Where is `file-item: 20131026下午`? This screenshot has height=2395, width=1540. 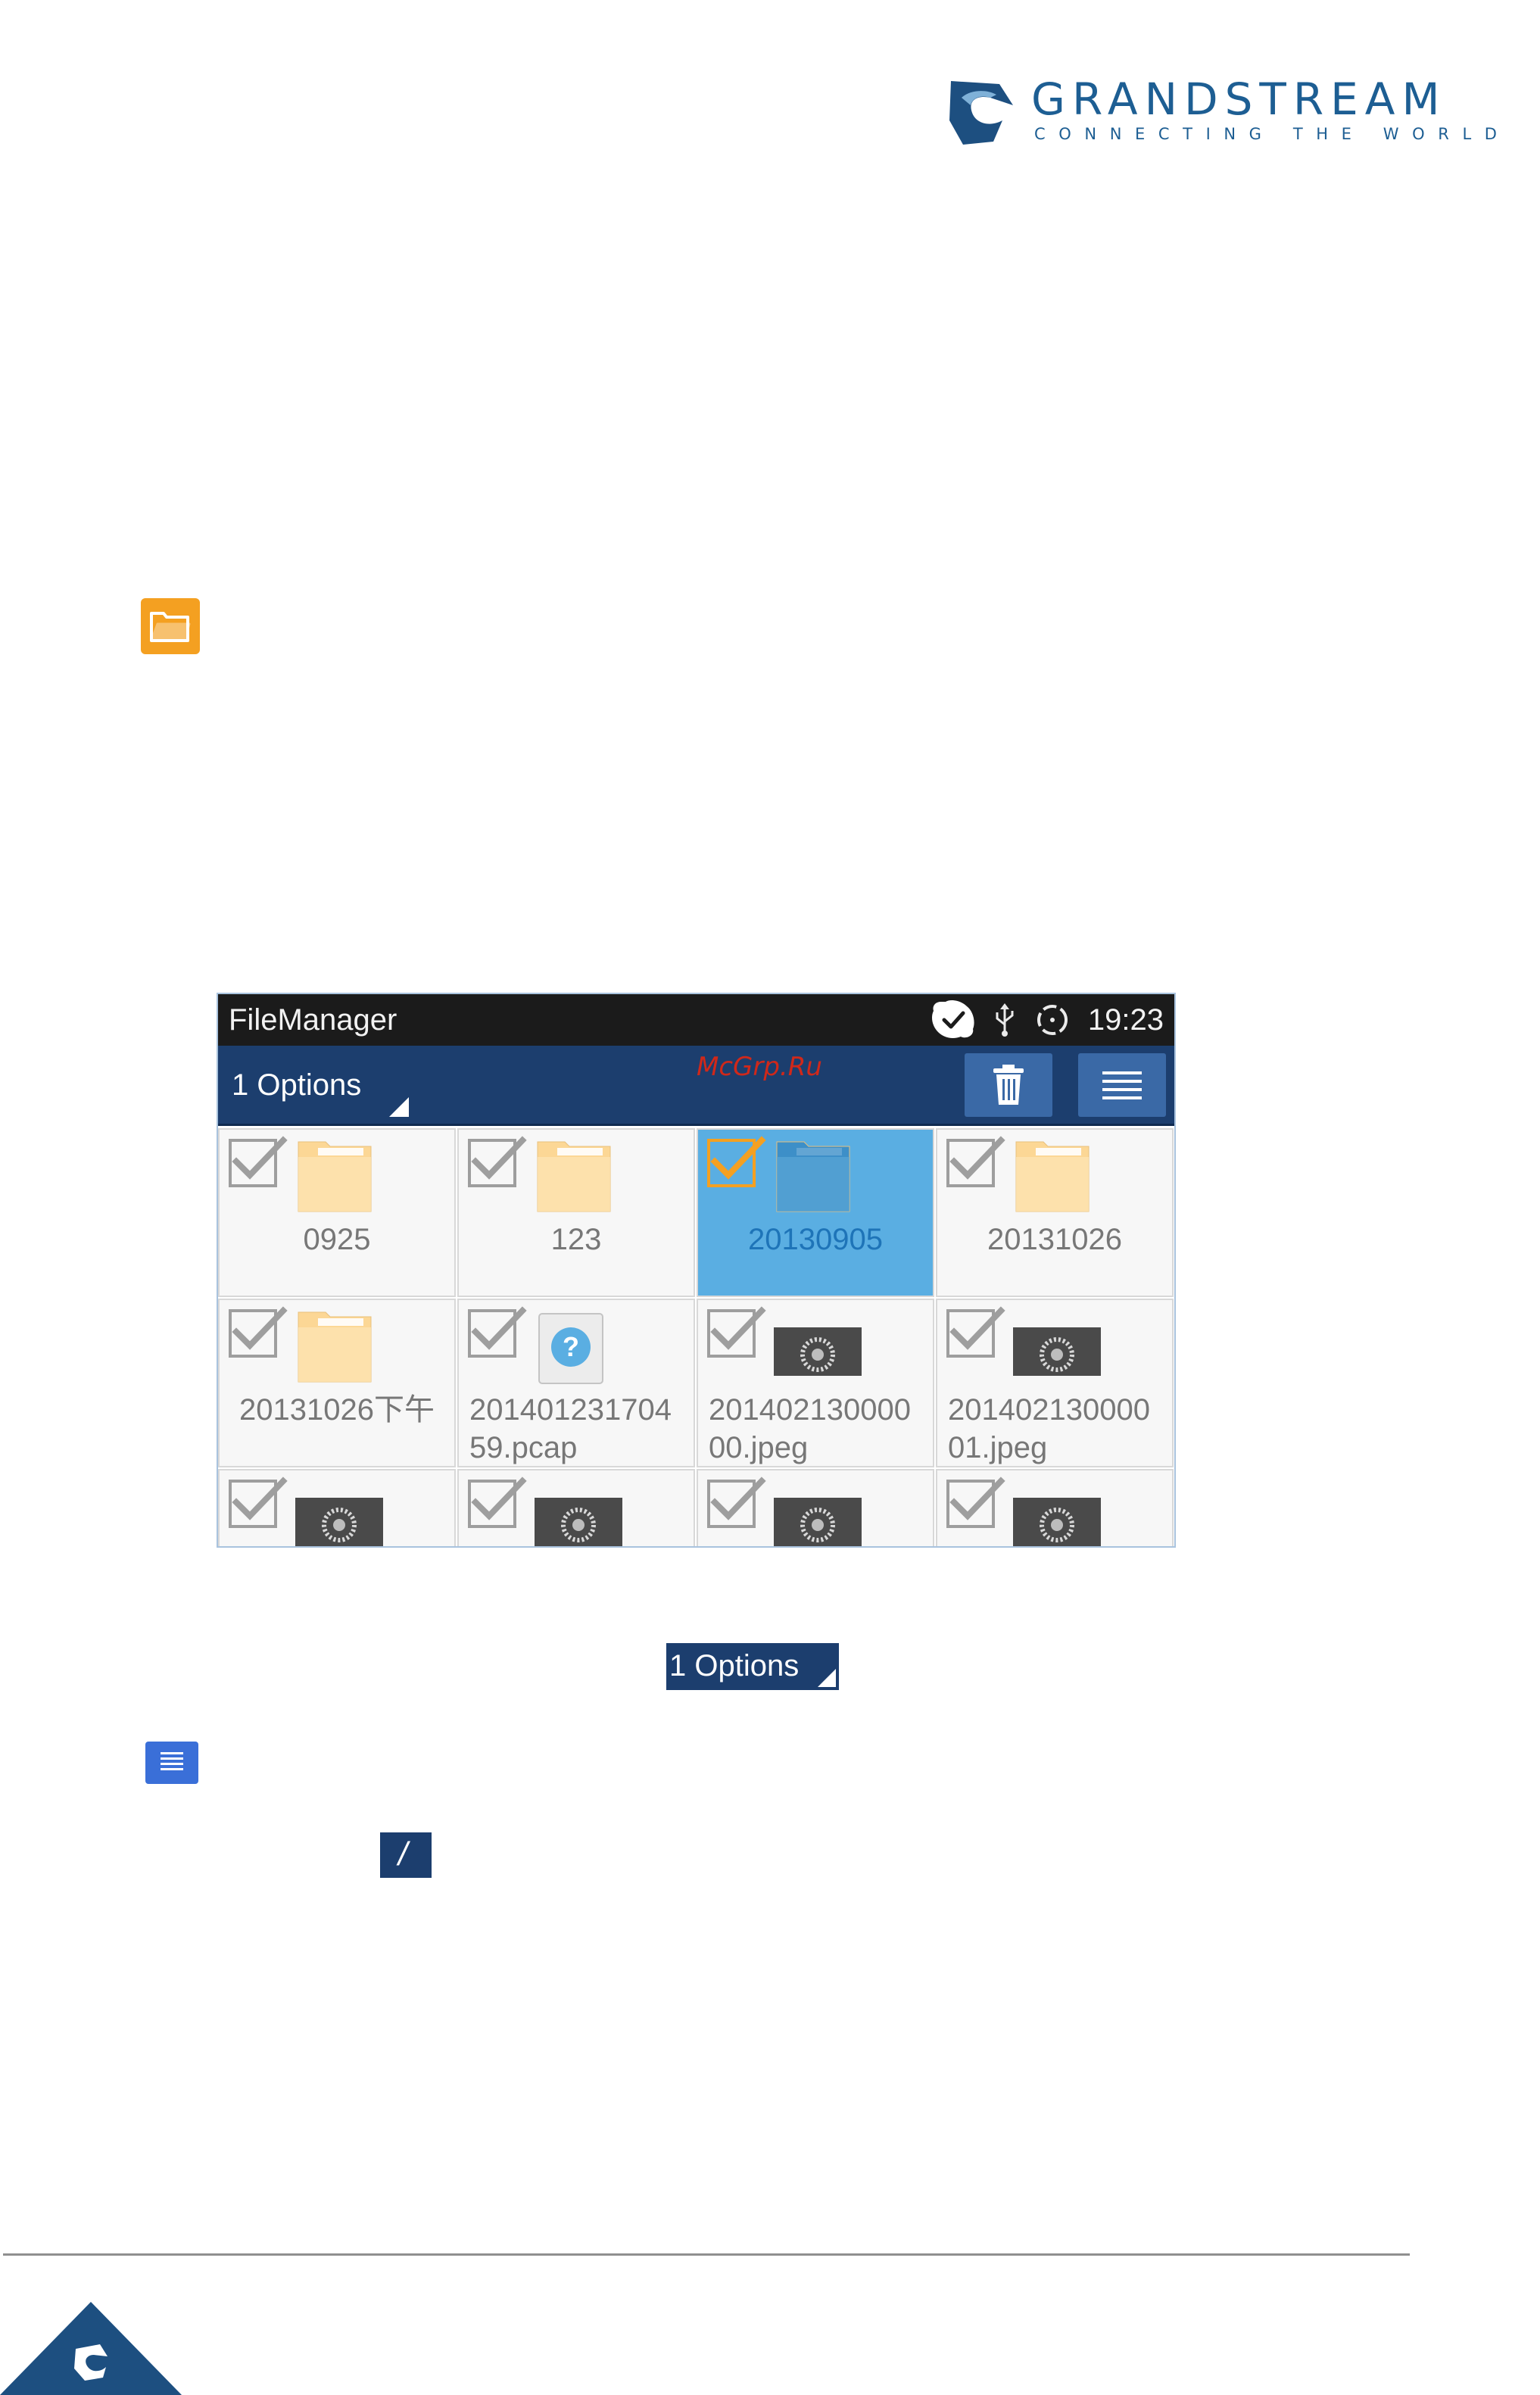
file-item: 20131026下午 is located at coordinates (337, 1383).